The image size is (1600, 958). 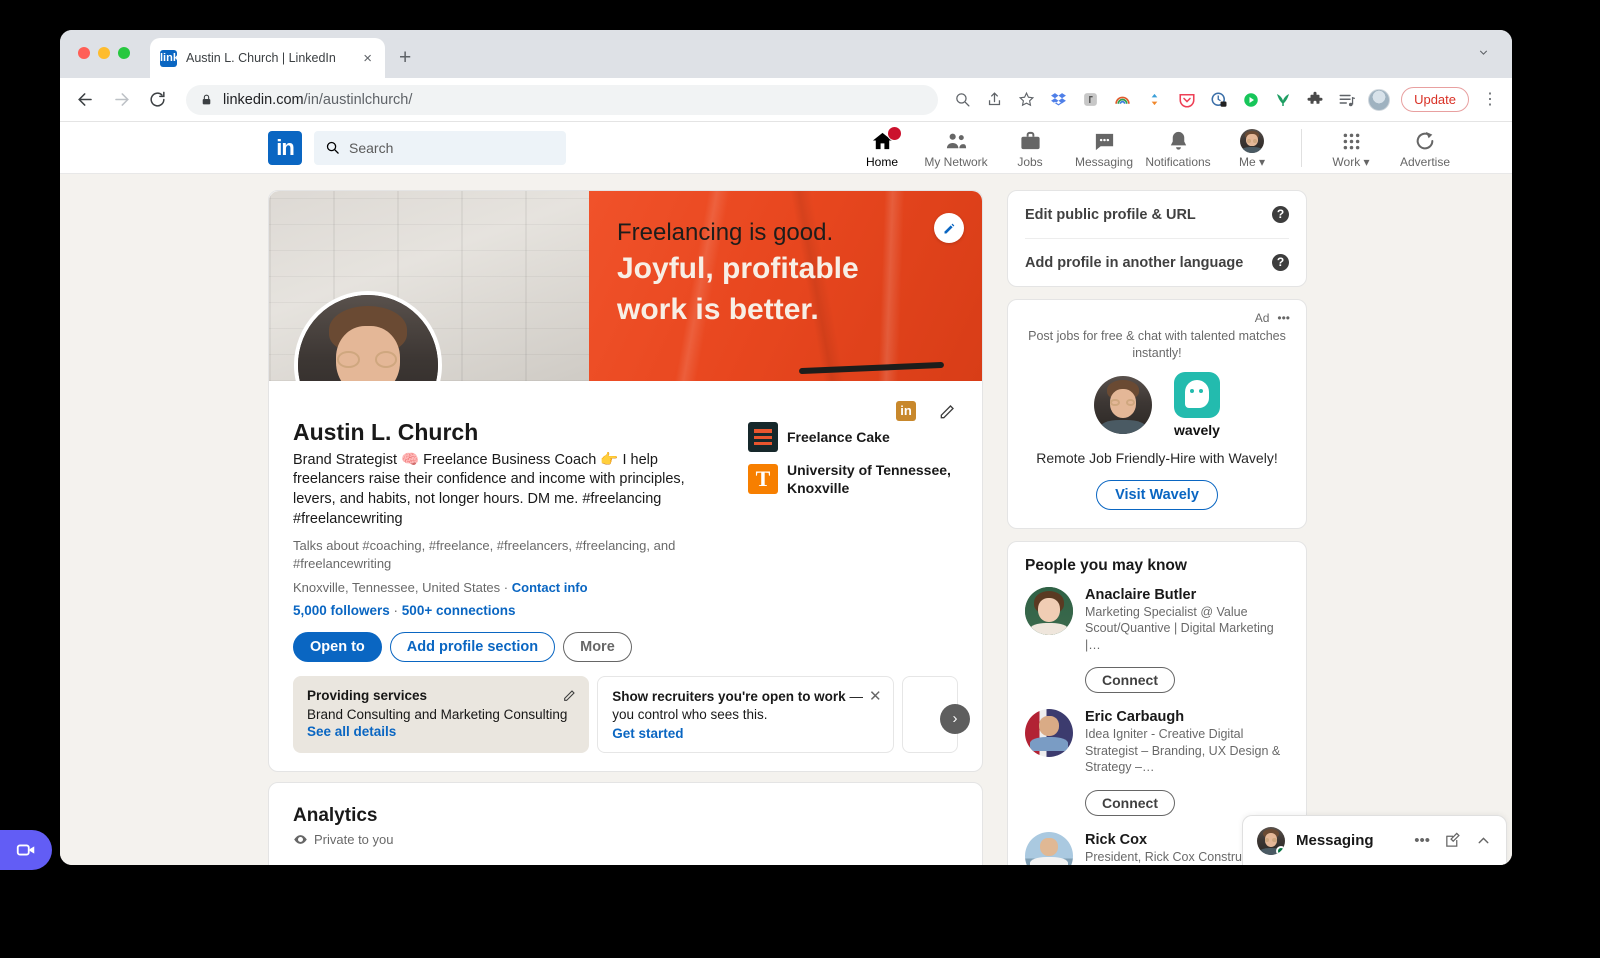 What do you see at coordinates (124, 53) in the screenshot?
I see `maximize-window-button` at bounding box center [124, 53].